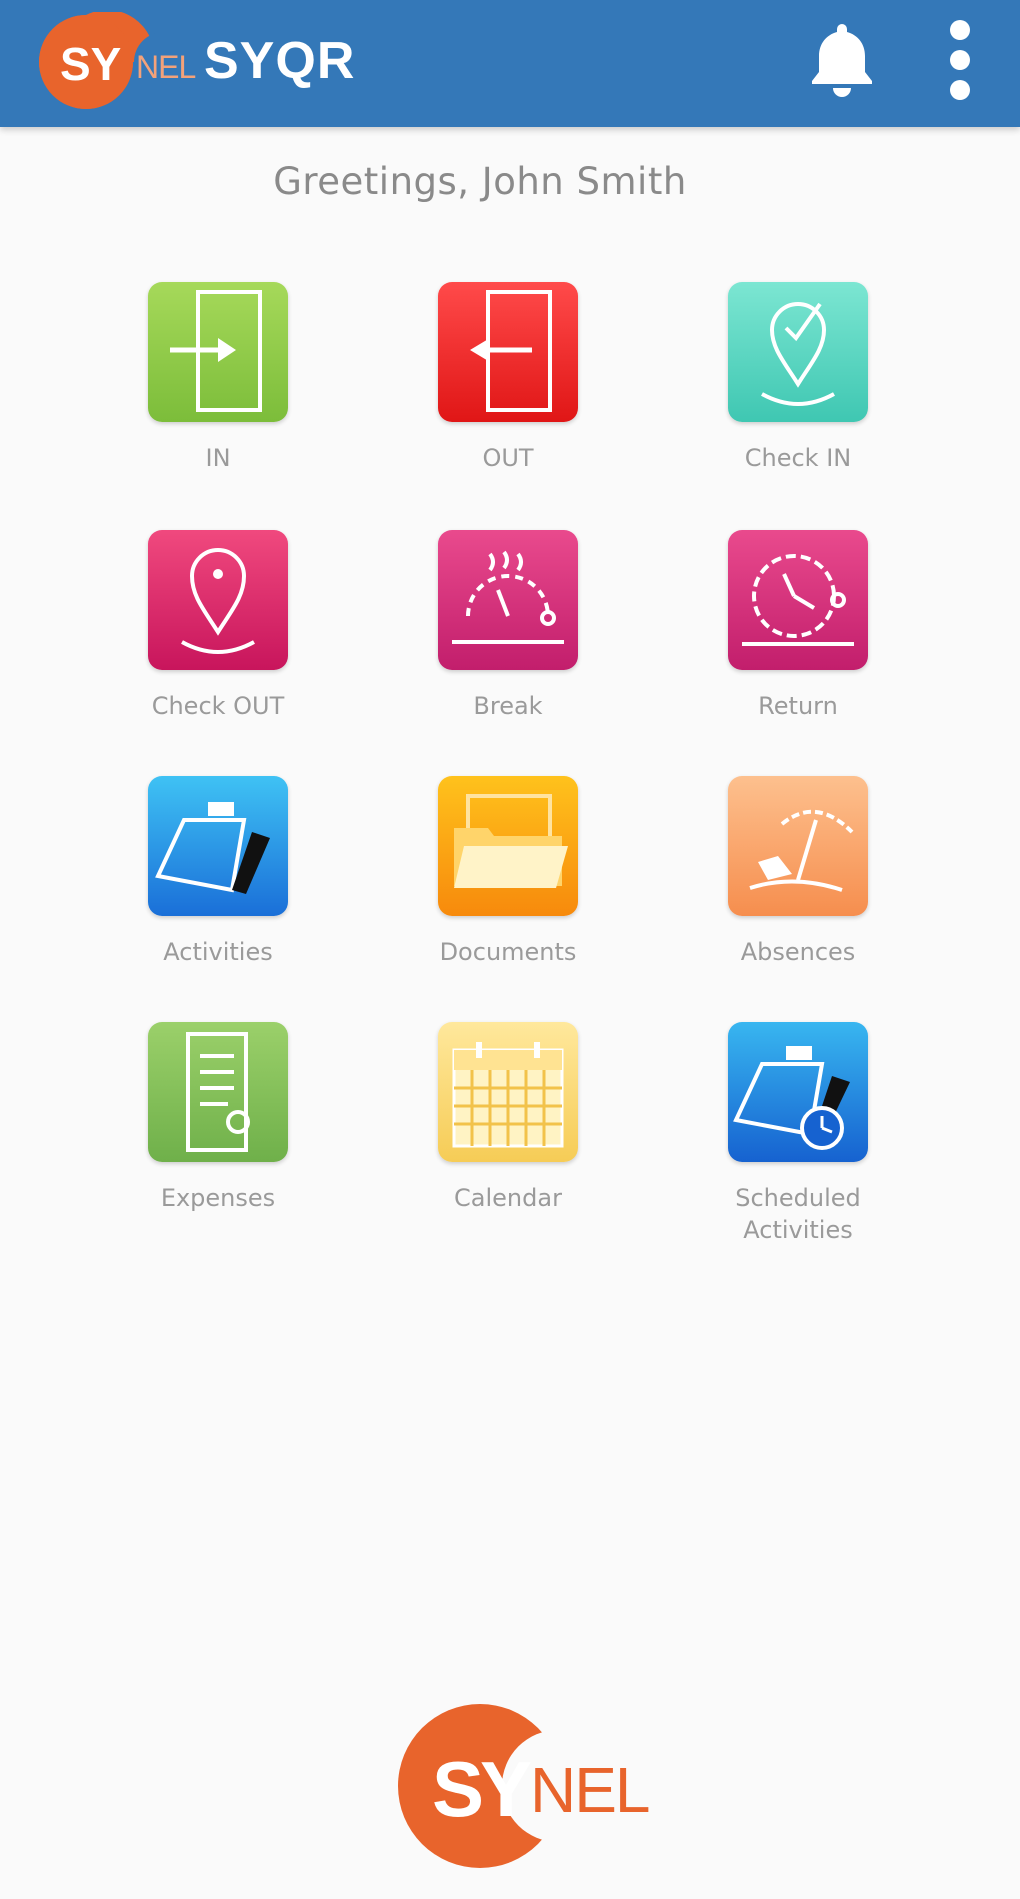  I want to click on app-bar: SY NEL SYQR, so click(510, 63).